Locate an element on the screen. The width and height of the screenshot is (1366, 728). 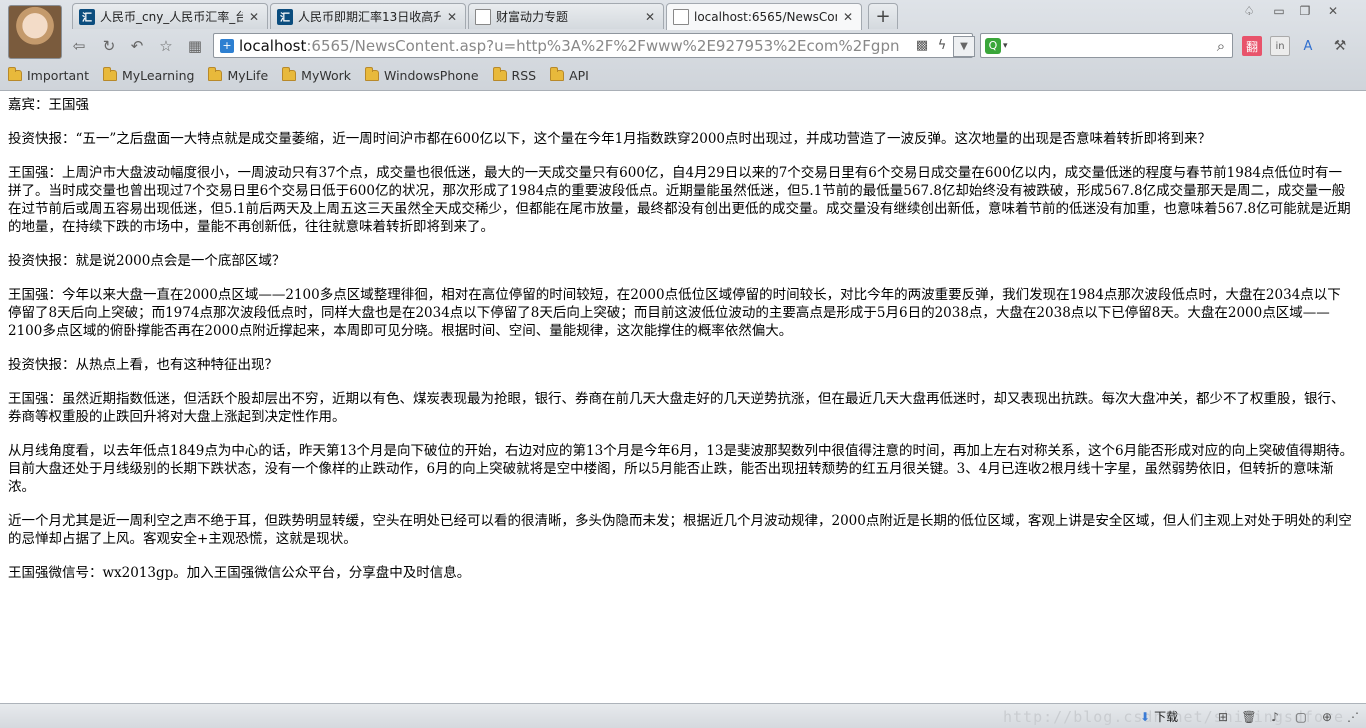
bookmark-mylearning: MyLearning is located at coordinates (148, 74).